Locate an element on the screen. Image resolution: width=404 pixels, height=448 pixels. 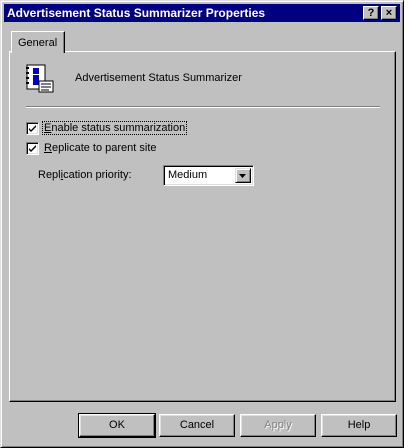
status-summarizer-icon is located at coordinates (40, 78).